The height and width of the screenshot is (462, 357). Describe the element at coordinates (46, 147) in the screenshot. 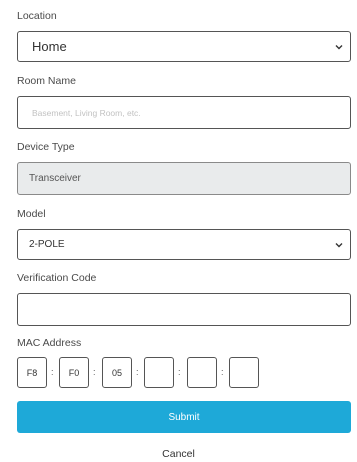

I see `device-type-label: Device Type` at that location.